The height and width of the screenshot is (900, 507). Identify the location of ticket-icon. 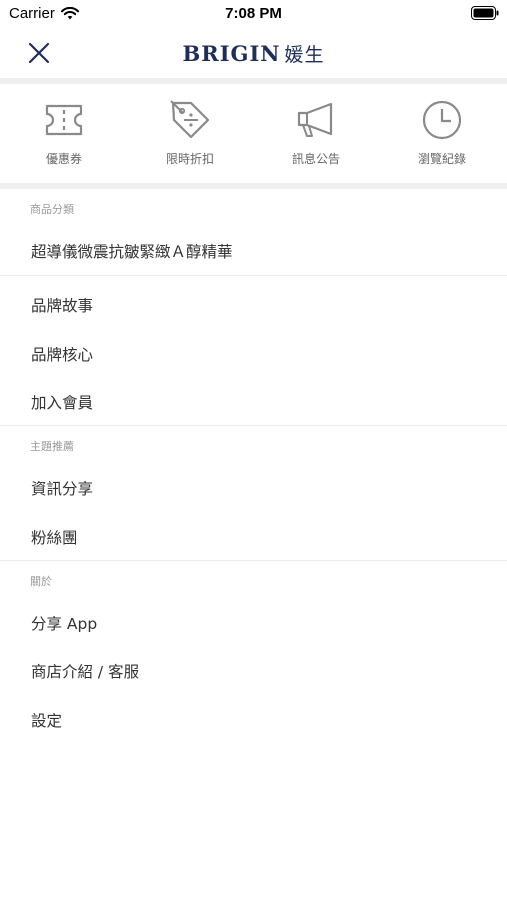
(64, 120).